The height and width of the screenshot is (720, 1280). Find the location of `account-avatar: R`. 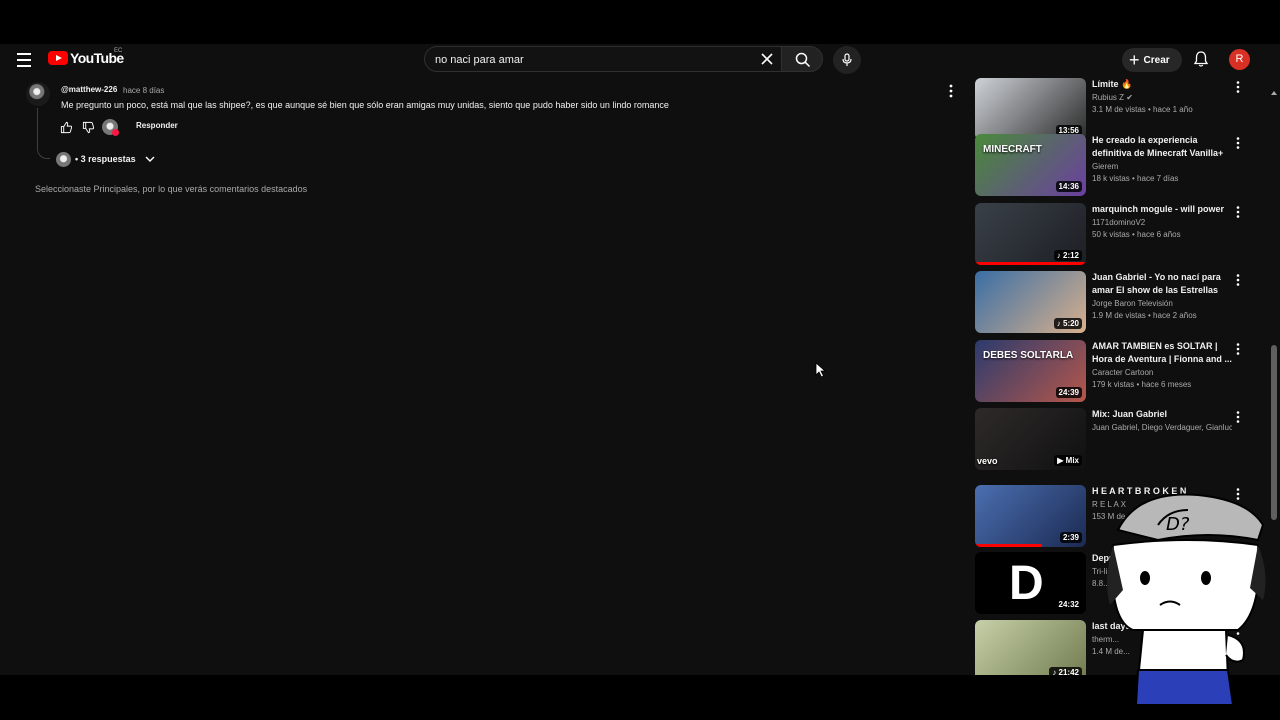

account-avatar: R is located at coordinates (1239, 59).